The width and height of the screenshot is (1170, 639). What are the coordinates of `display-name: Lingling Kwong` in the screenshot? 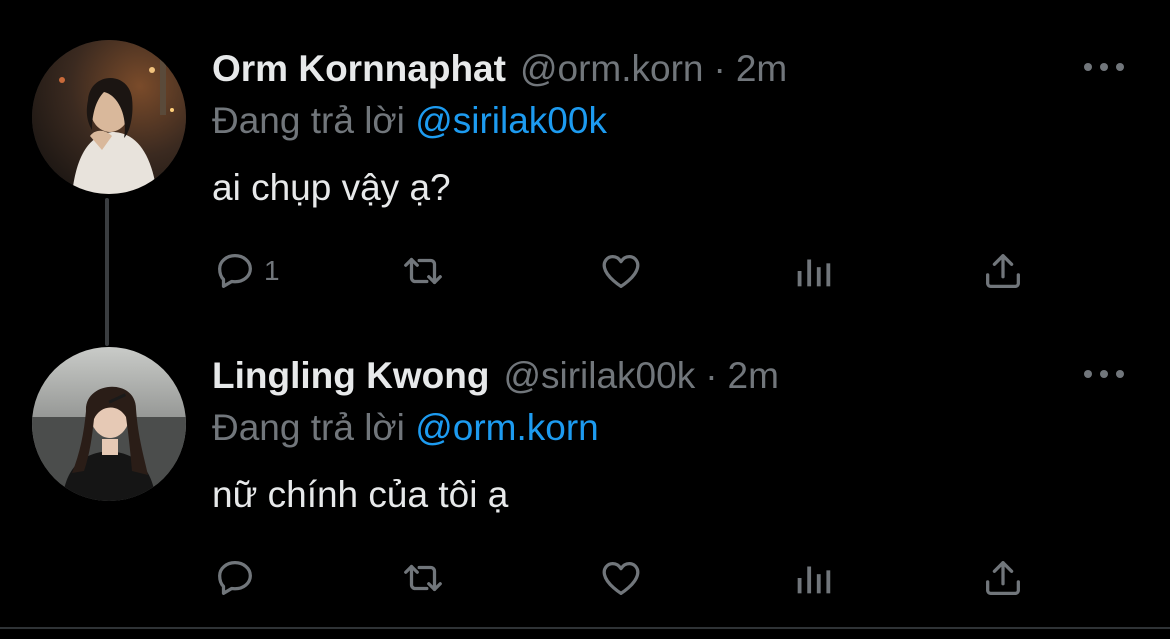 It's located at (350, 376).